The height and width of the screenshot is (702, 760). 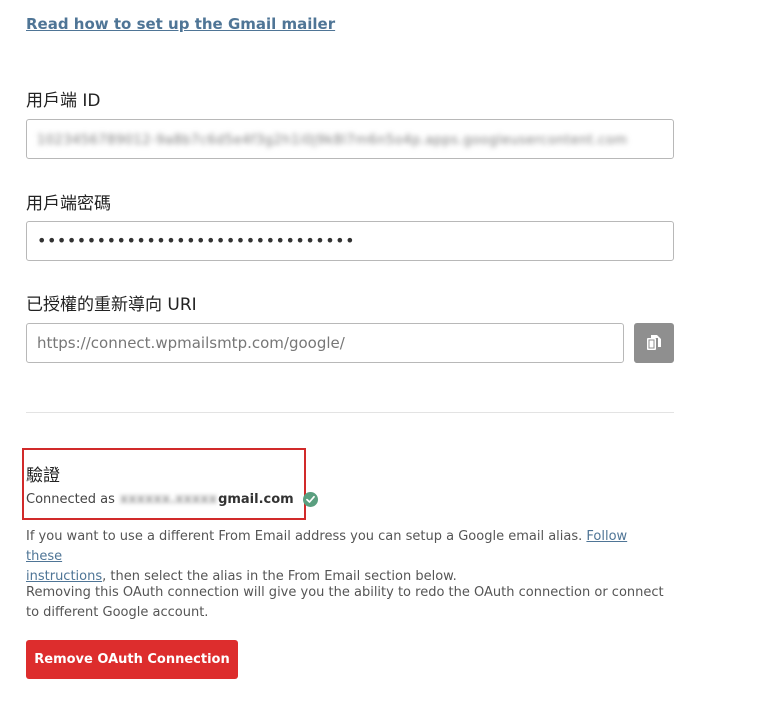 I want to click on client-secret-value: ••••••••••••••••••••••••••••••••, so click(x=196, y=240).